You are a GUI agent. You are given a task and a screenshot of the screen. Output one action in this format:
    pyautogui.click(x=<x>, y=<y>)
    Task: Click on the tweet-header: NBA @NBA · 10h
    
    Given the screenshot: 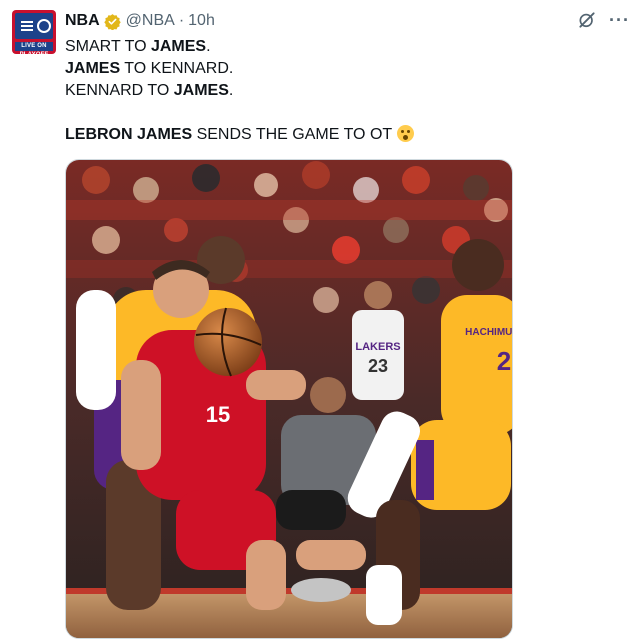 What is the action you would take?
    pyautogui.click(x=140, y=21)
    